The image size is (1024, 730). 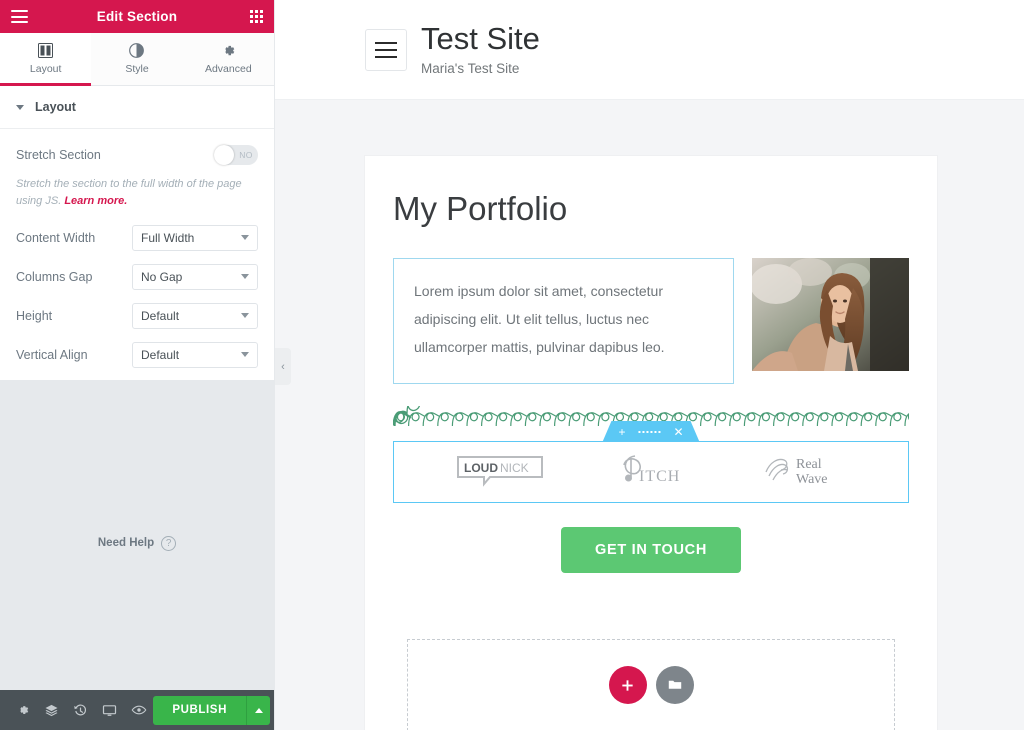 What do you see at coordinates (169, 543) in the screenshot?
I see `question-mark-icon: ?` at bounding box center [169, 543].